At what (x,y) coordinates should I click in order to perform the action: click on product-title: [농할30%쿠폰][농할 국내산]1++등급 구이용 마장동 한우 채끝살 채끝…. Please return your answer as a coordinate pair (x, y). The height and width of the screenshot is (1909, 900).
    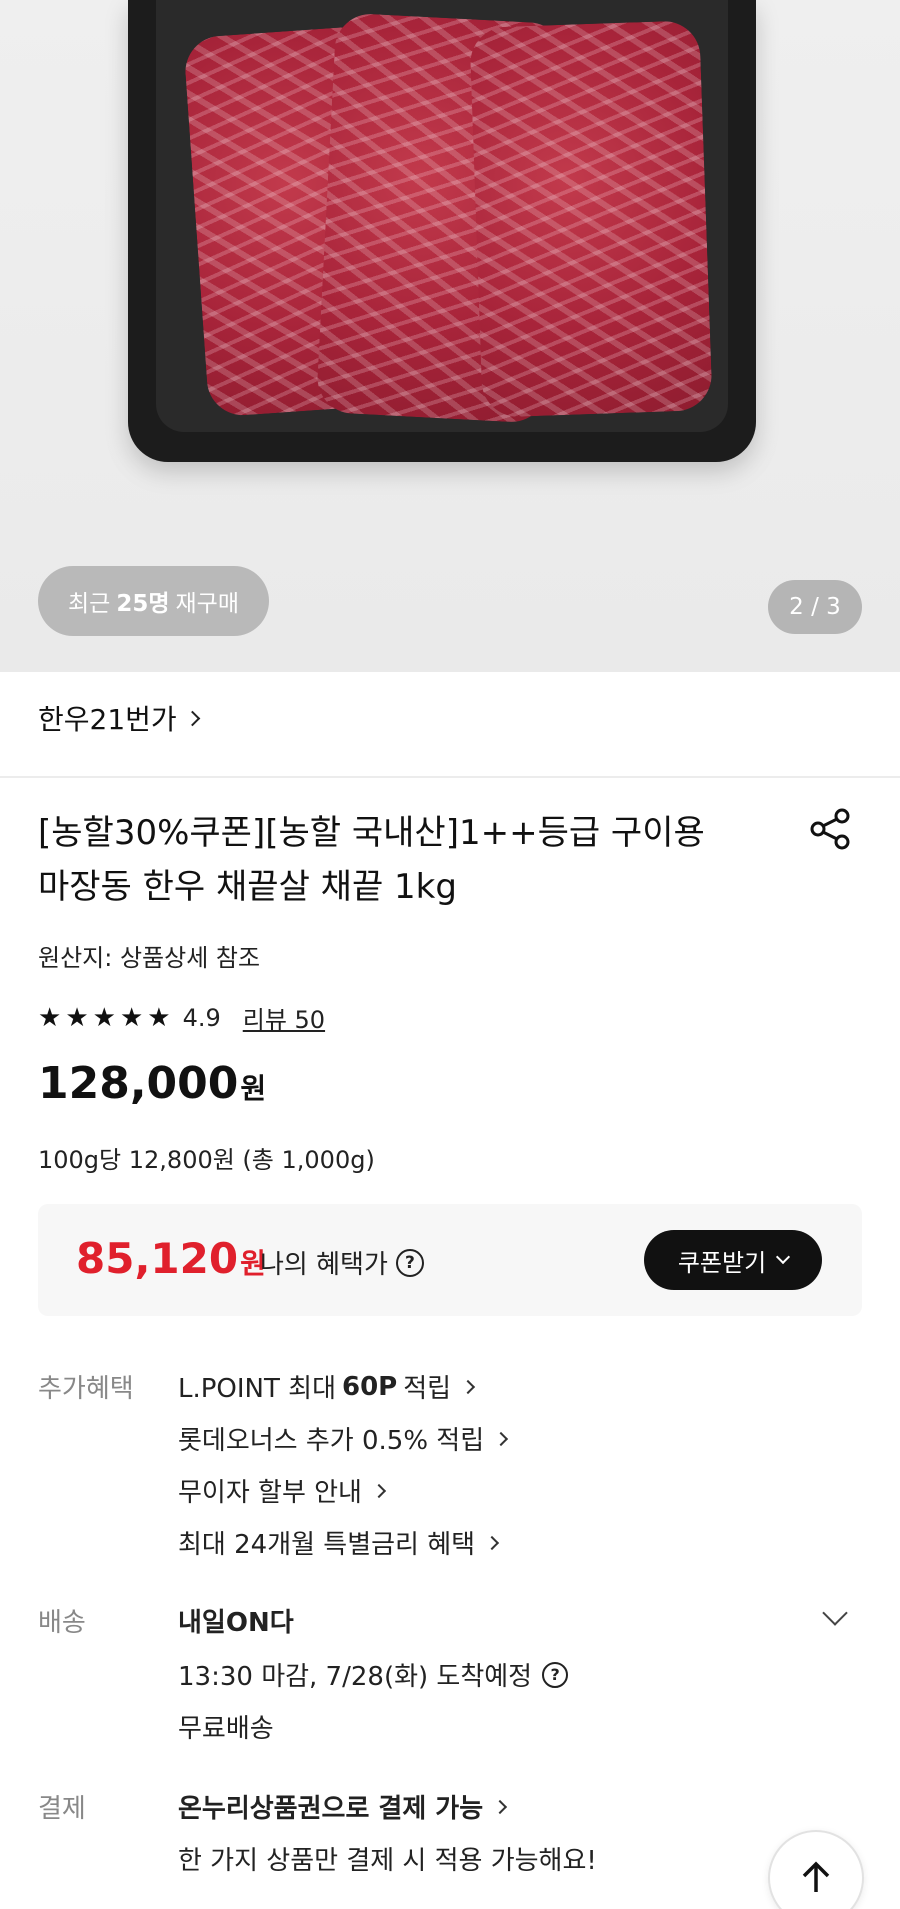
    Looking at the image, I should click on (371, 860).